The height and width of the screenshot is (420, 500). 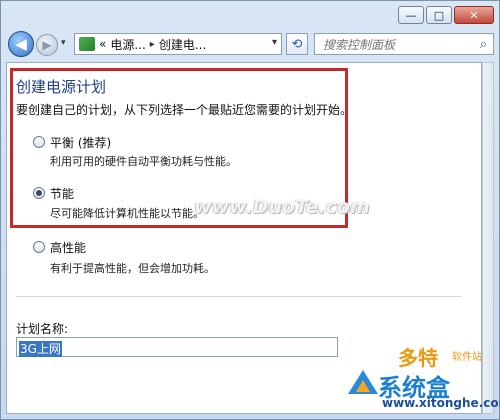 What do you see at coordinates (87, 44) in the screenshot?
I see `control-panel-icon` at bounding box center [87, 44].